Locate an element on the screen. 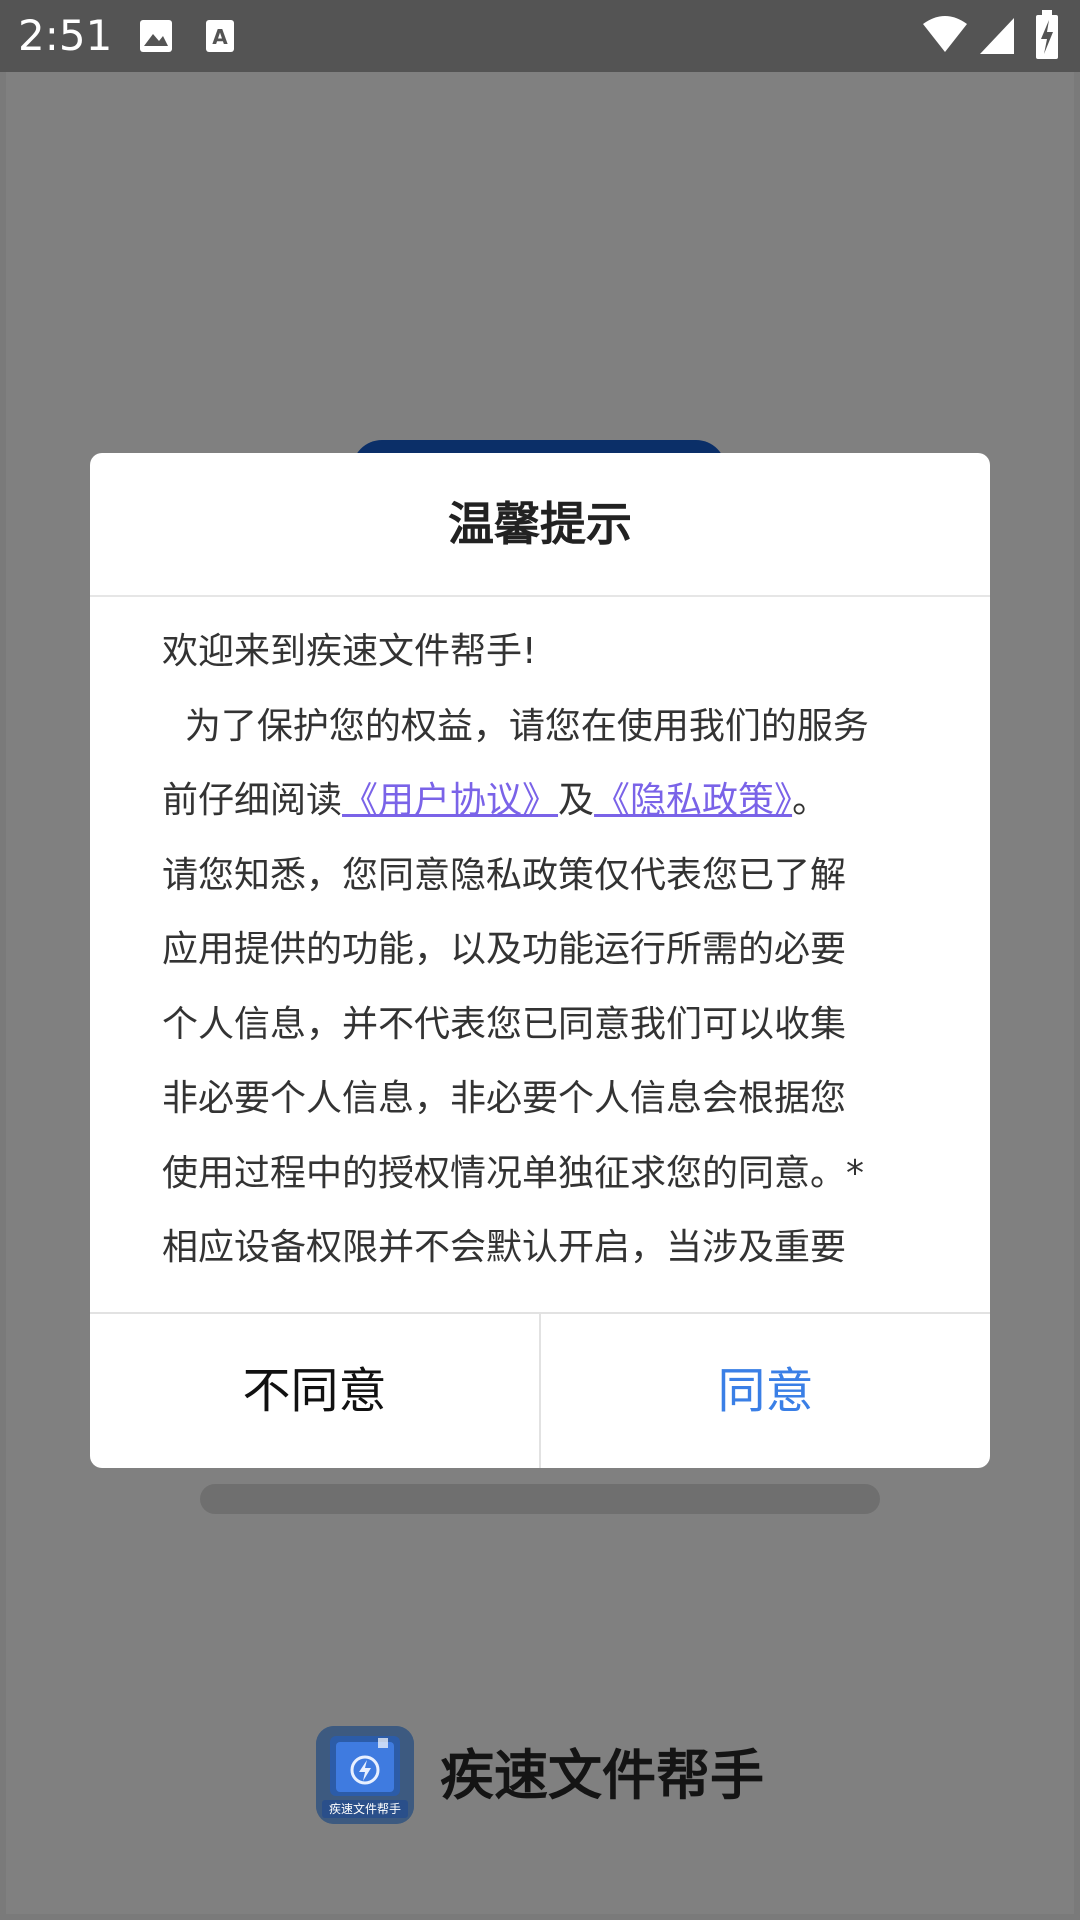 The image size is (1080, 1920). privacy-policy-link: 《隐私政策》 is located at coordinates (693, 800).